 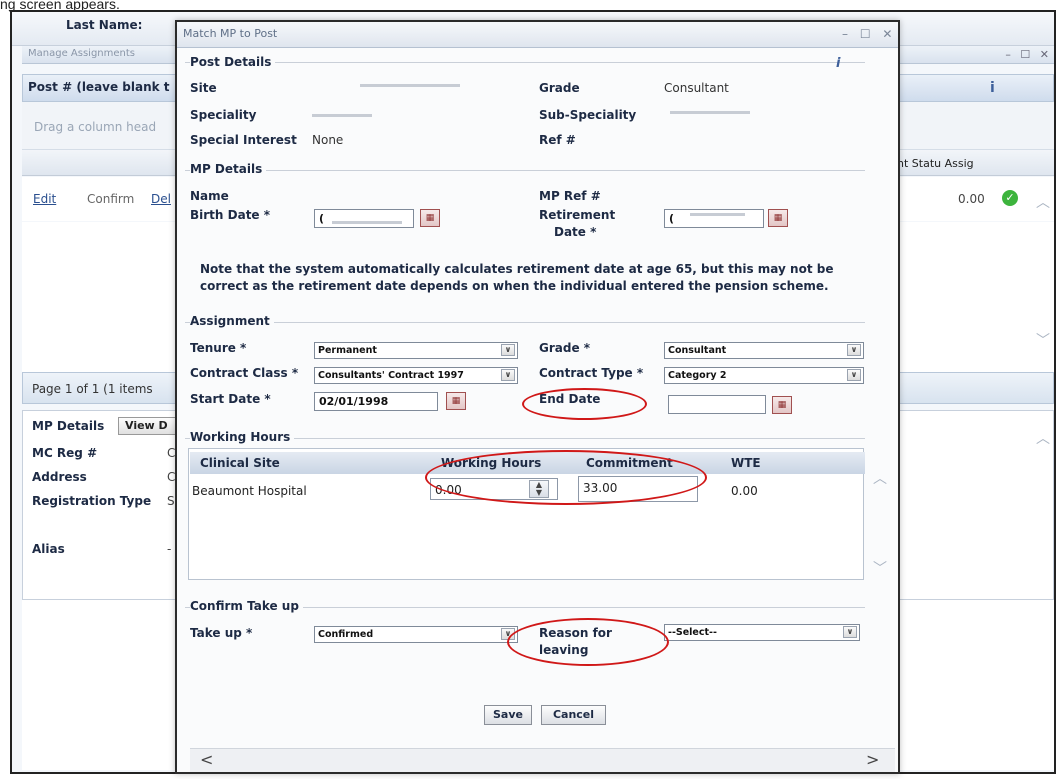 What do you see at coordinates (537, 35) in the screenshot?
I see `dialog-titlebar` at bounding box center [537, 35].